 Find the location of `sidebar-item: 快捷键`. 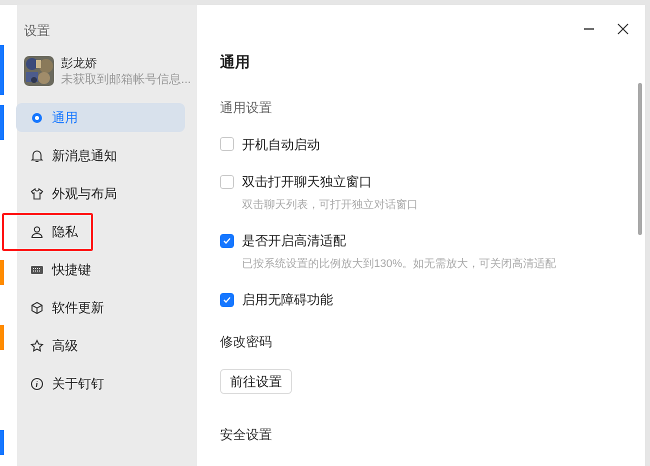

sidebar-item: 快捷键 is located at coordinates (100, 269).